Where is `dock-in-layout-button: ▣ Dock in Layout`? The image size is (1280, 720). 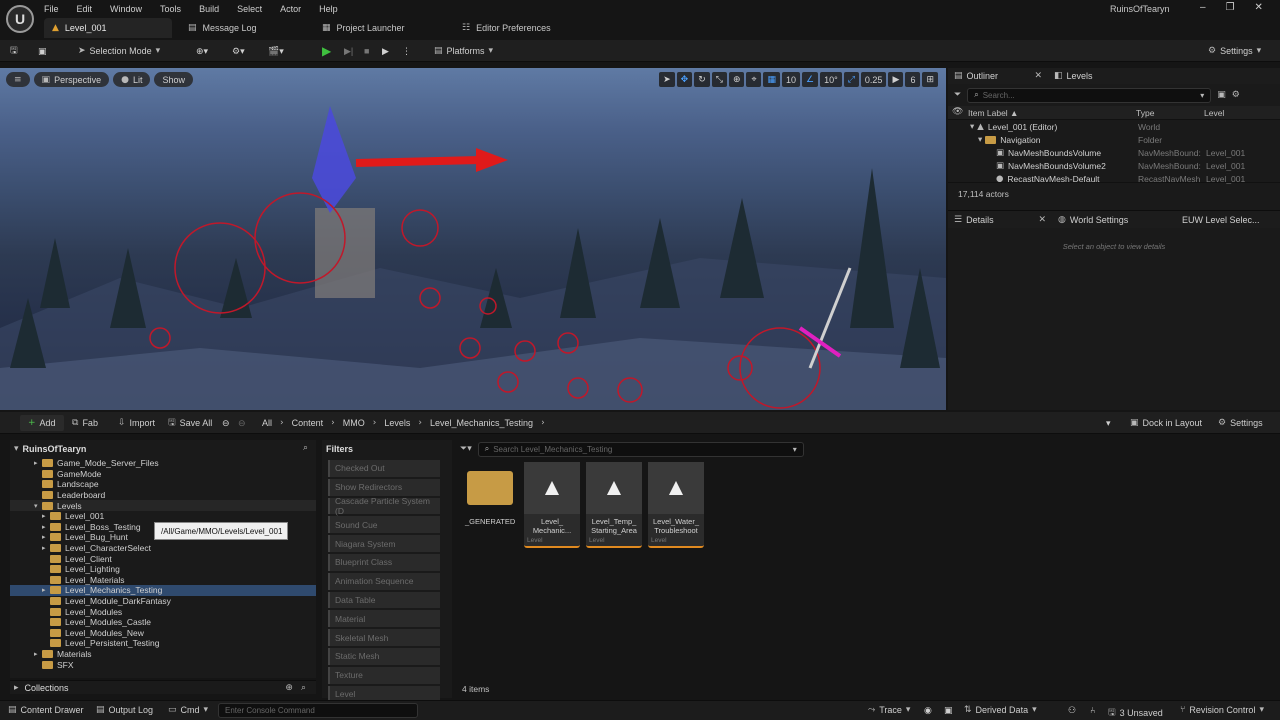 dock-in-layout-button: ▣ Dock in Layout is located at coordinates (1166, 423).